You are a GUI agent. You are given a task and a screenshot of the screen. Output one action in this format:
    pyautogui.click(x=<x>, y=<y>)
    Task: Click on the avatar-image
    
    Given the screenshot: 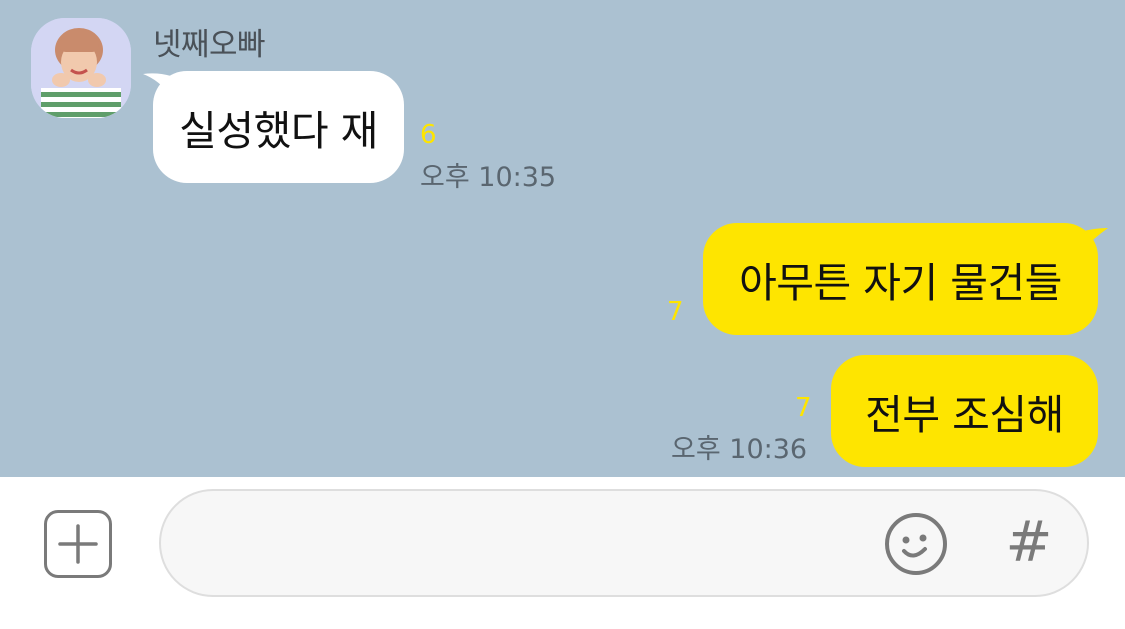 What is the action you would take?
    pyautogui.click(x=81, y=68)
    